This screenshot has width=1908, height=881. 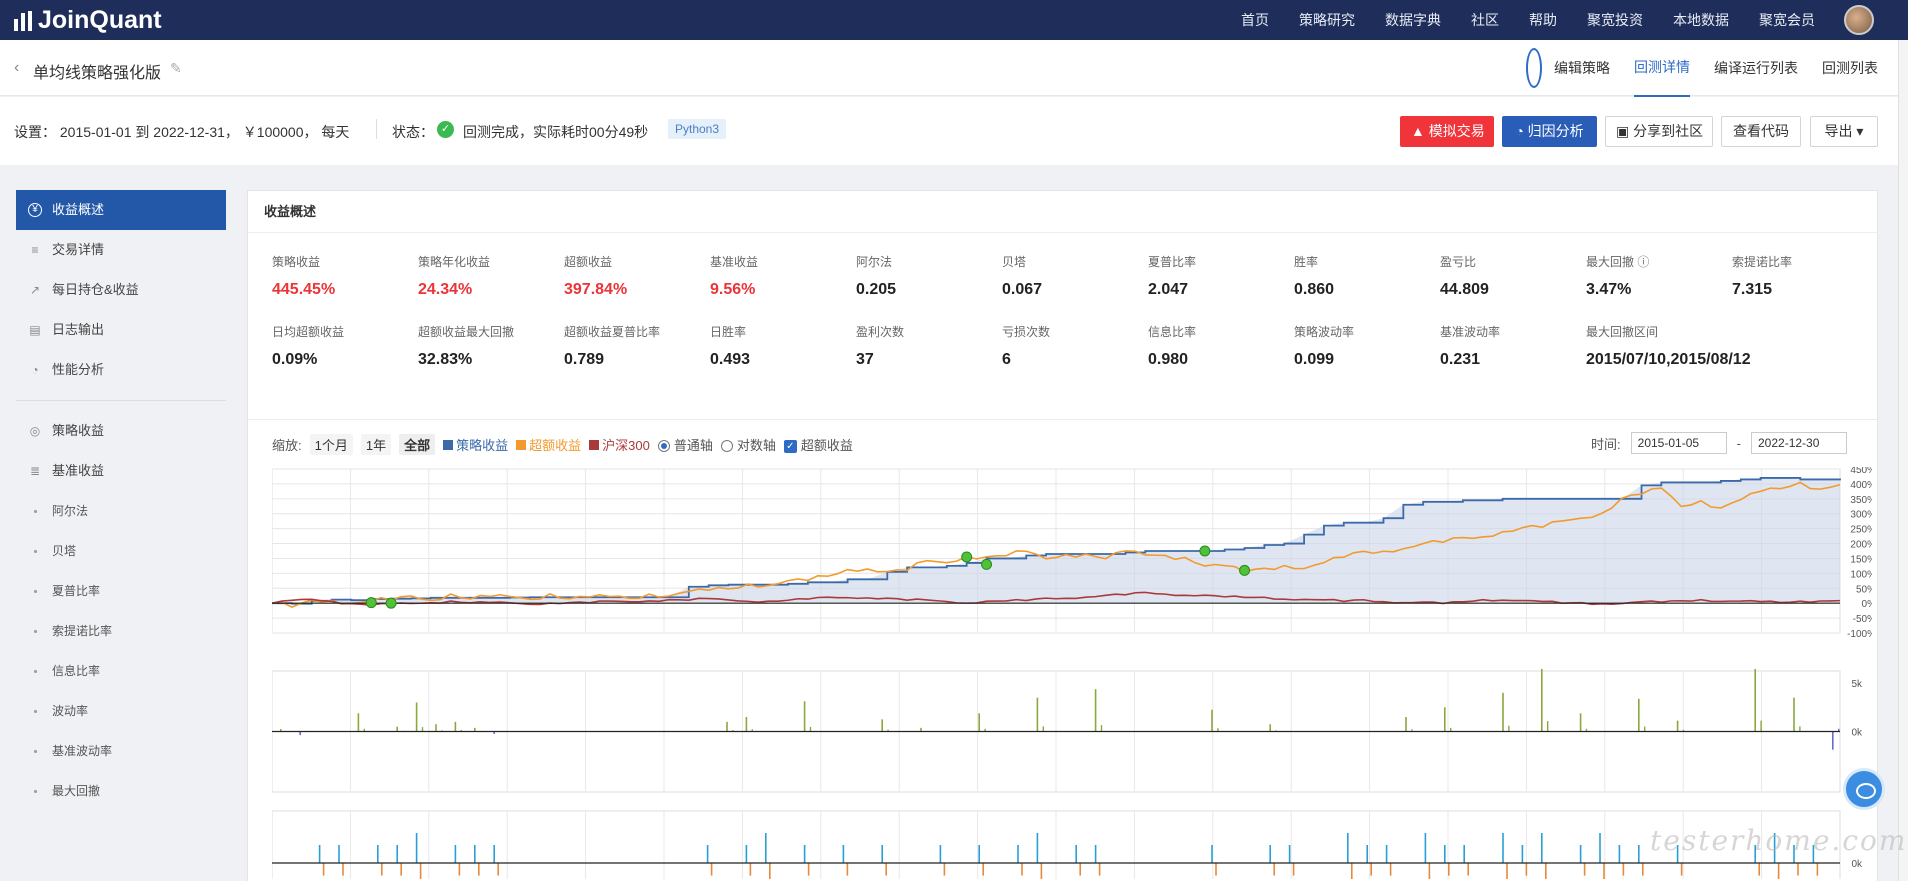 What do you see at coordinates (1752, 289) in the screenshot?
I see `metric-value: 7.315` at bounding box center [1752, 289].